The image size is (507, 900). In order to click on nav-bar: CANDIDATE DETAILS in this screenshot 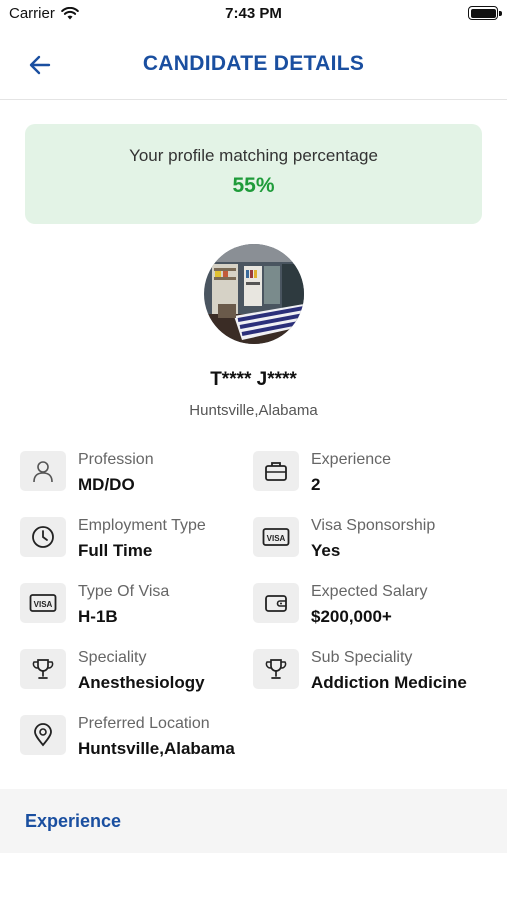, I will do `click(253, 65)`.